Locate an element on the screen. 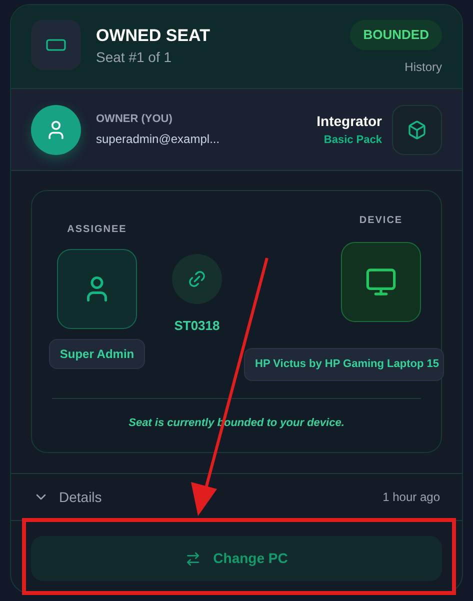  device-label: DEVICE is located at coordinates (381, 221).